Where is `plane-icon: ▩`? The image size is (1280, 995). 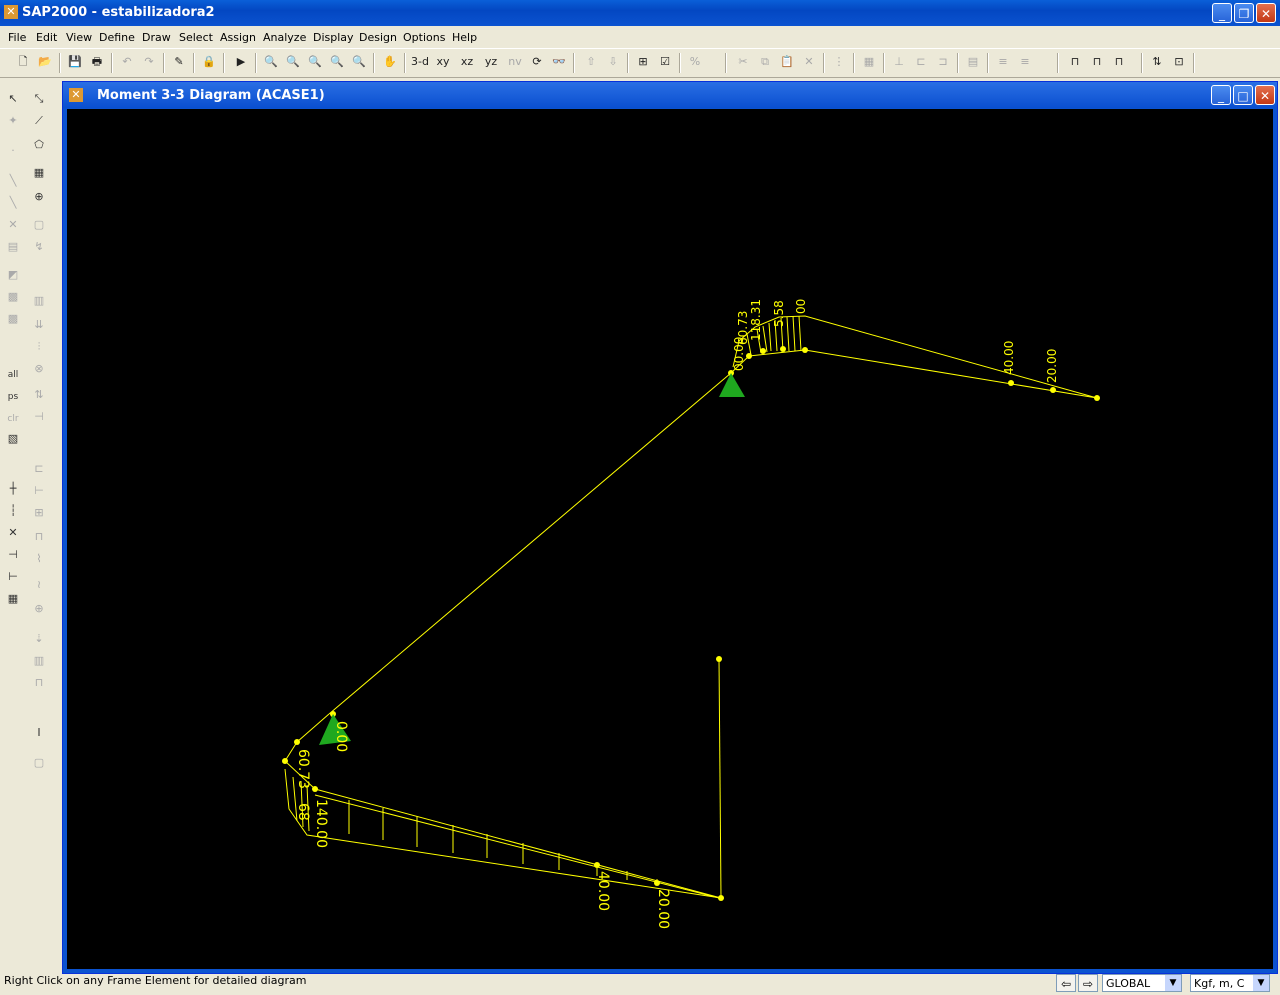
plane-icon: ▩ is located at coordinates (13, 297).